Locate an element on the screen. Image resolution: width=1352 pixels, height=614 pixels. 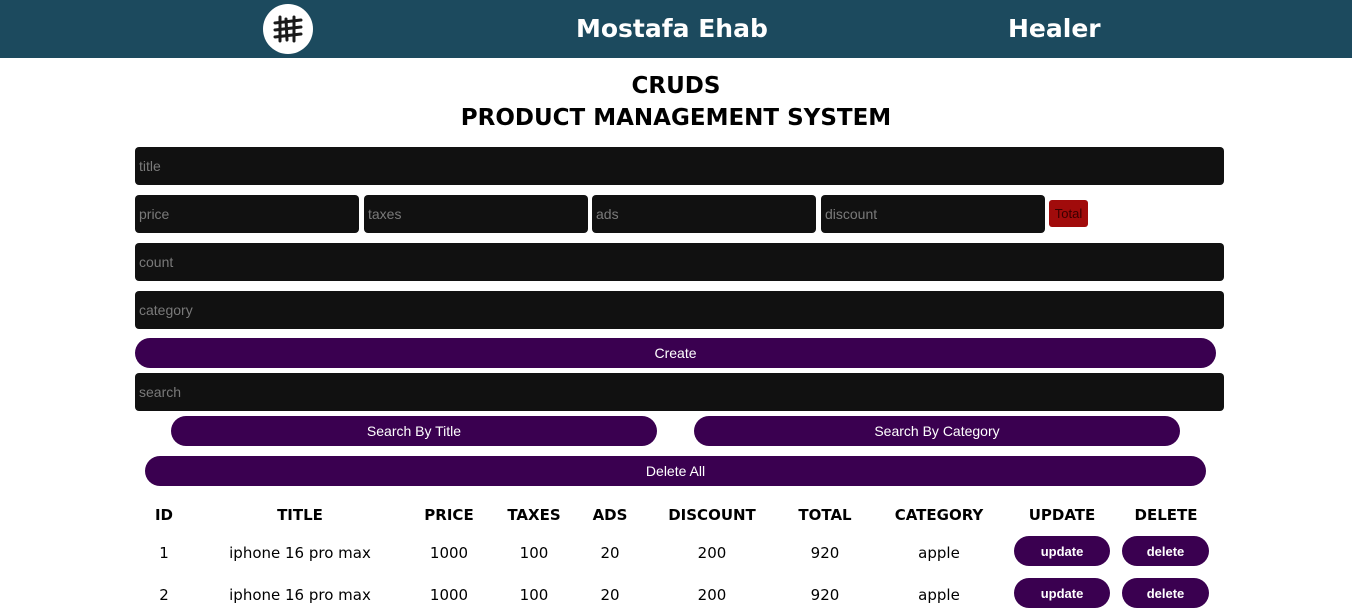
column-header-delete: DELETE is located at coordinates (1166, 515).